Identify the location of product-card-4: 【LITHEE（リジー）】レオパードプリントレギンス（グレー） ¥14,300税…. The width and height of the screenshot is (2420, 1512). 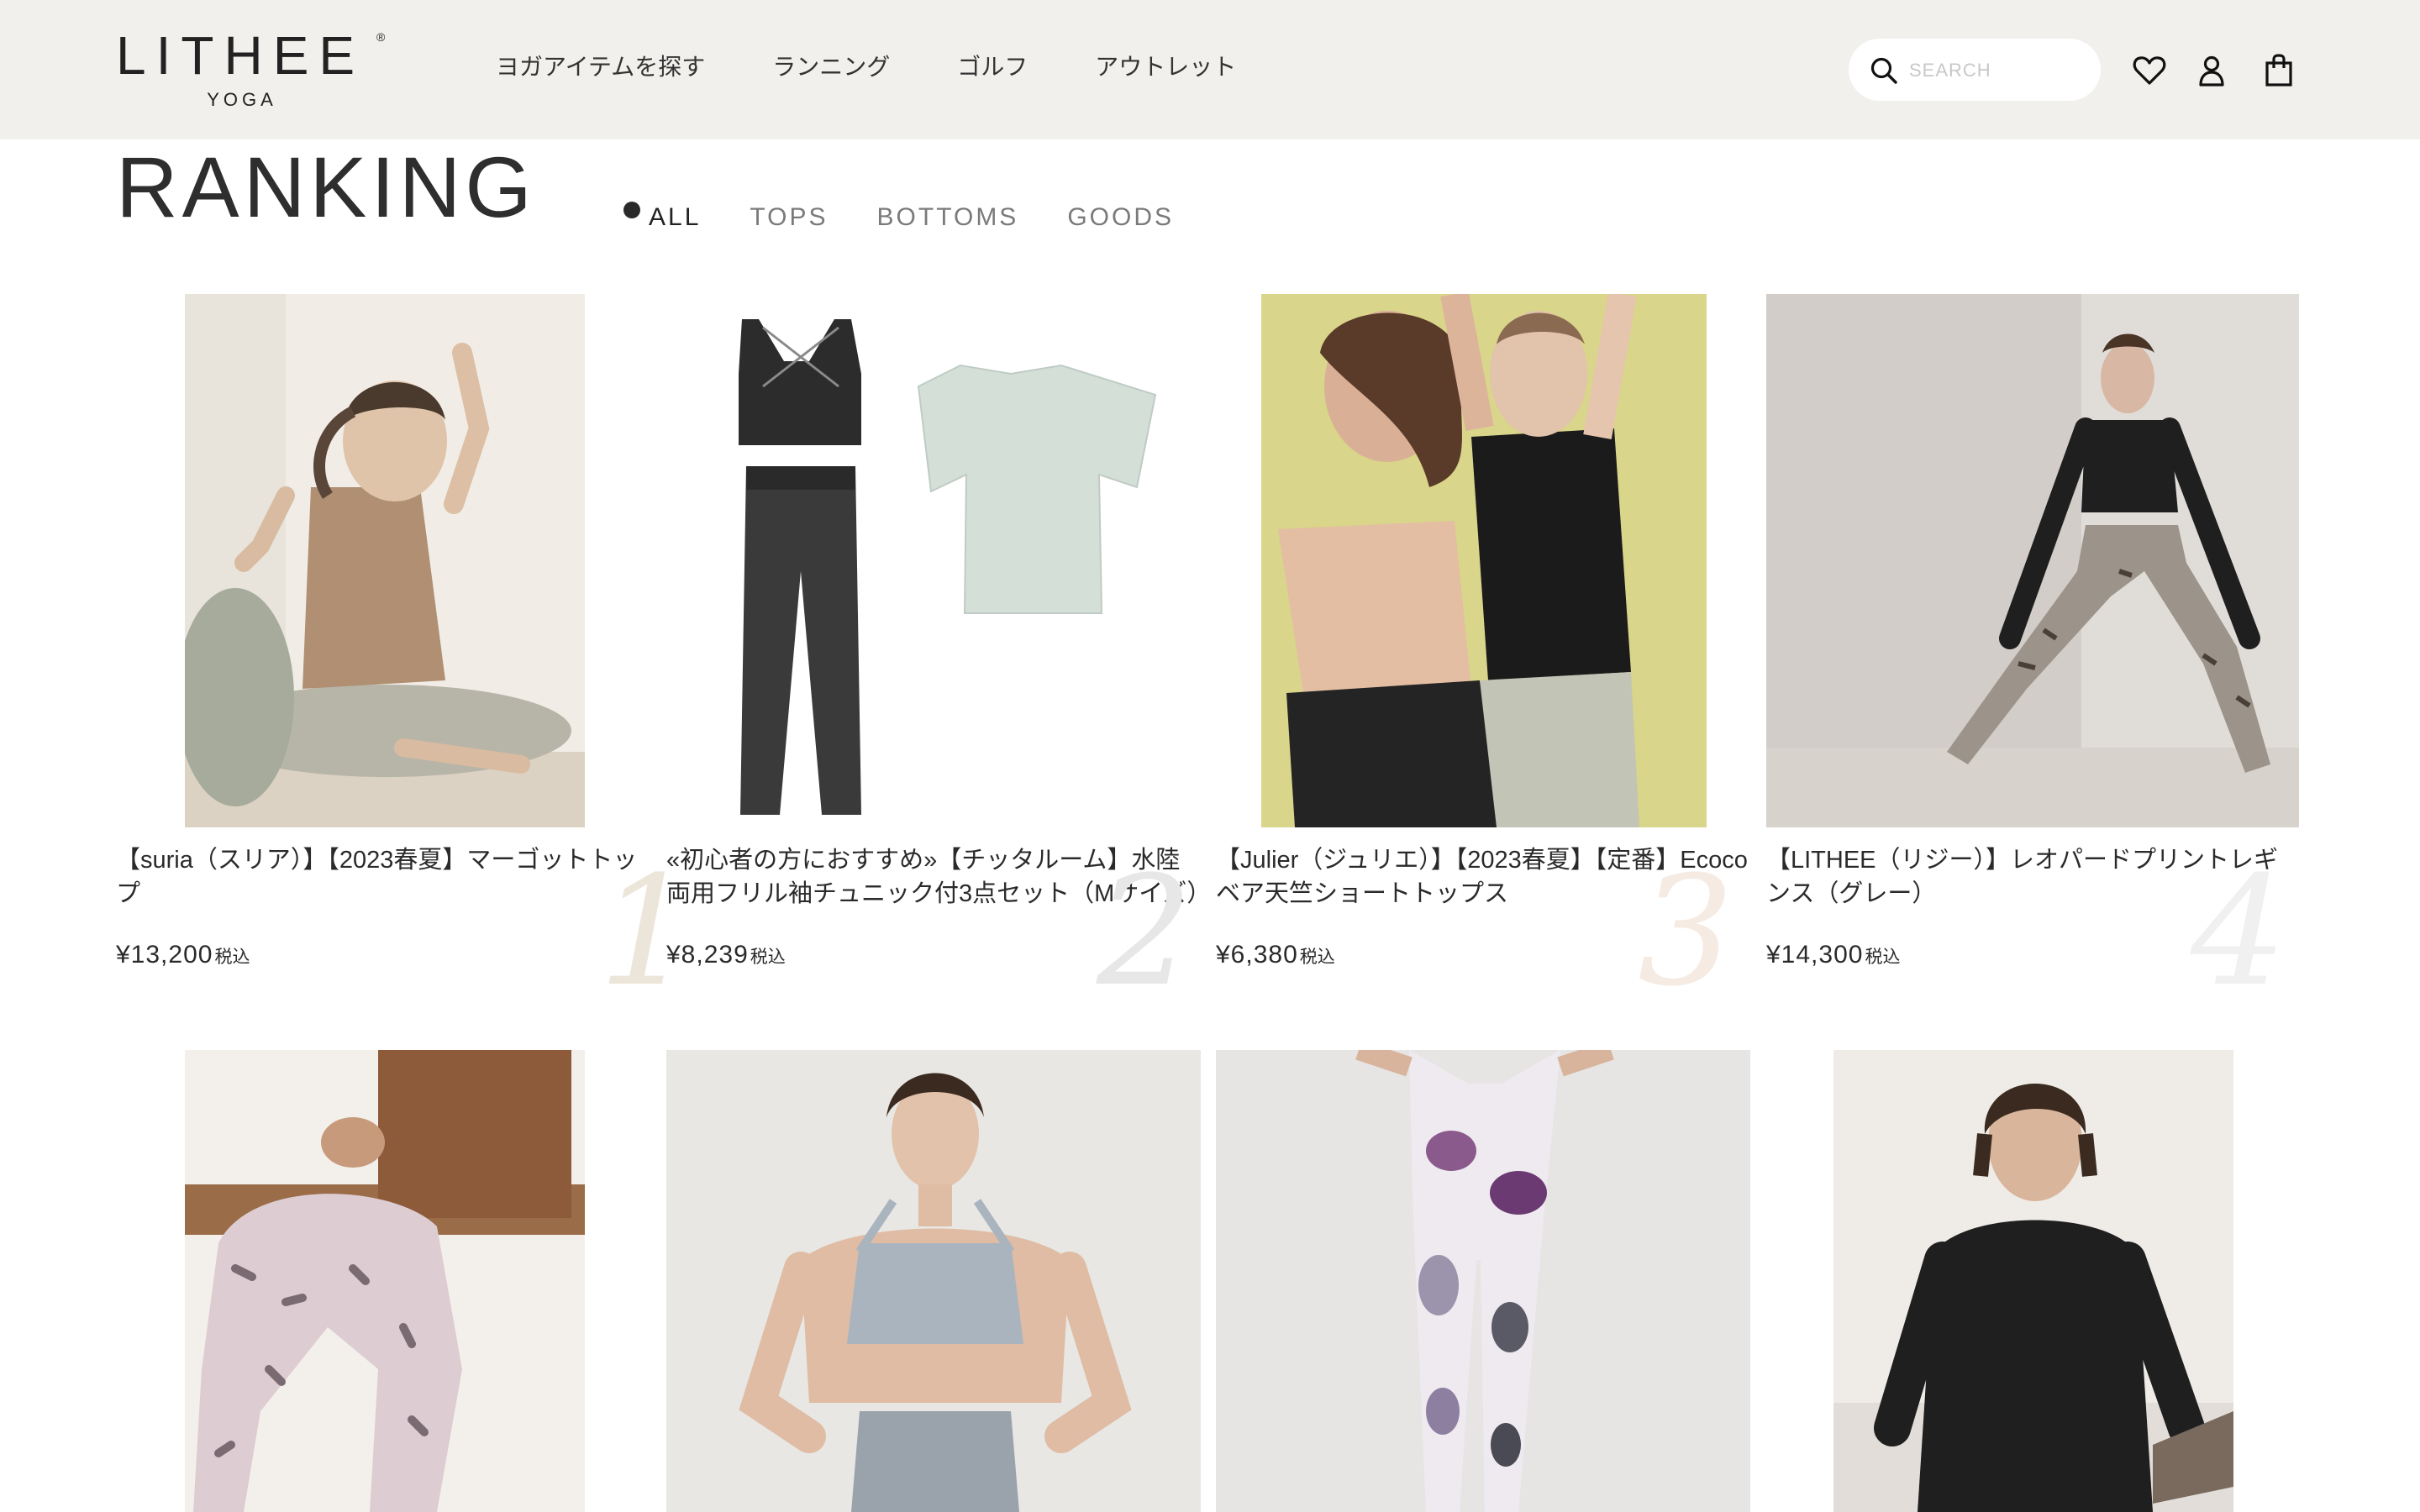
(2035, 672).